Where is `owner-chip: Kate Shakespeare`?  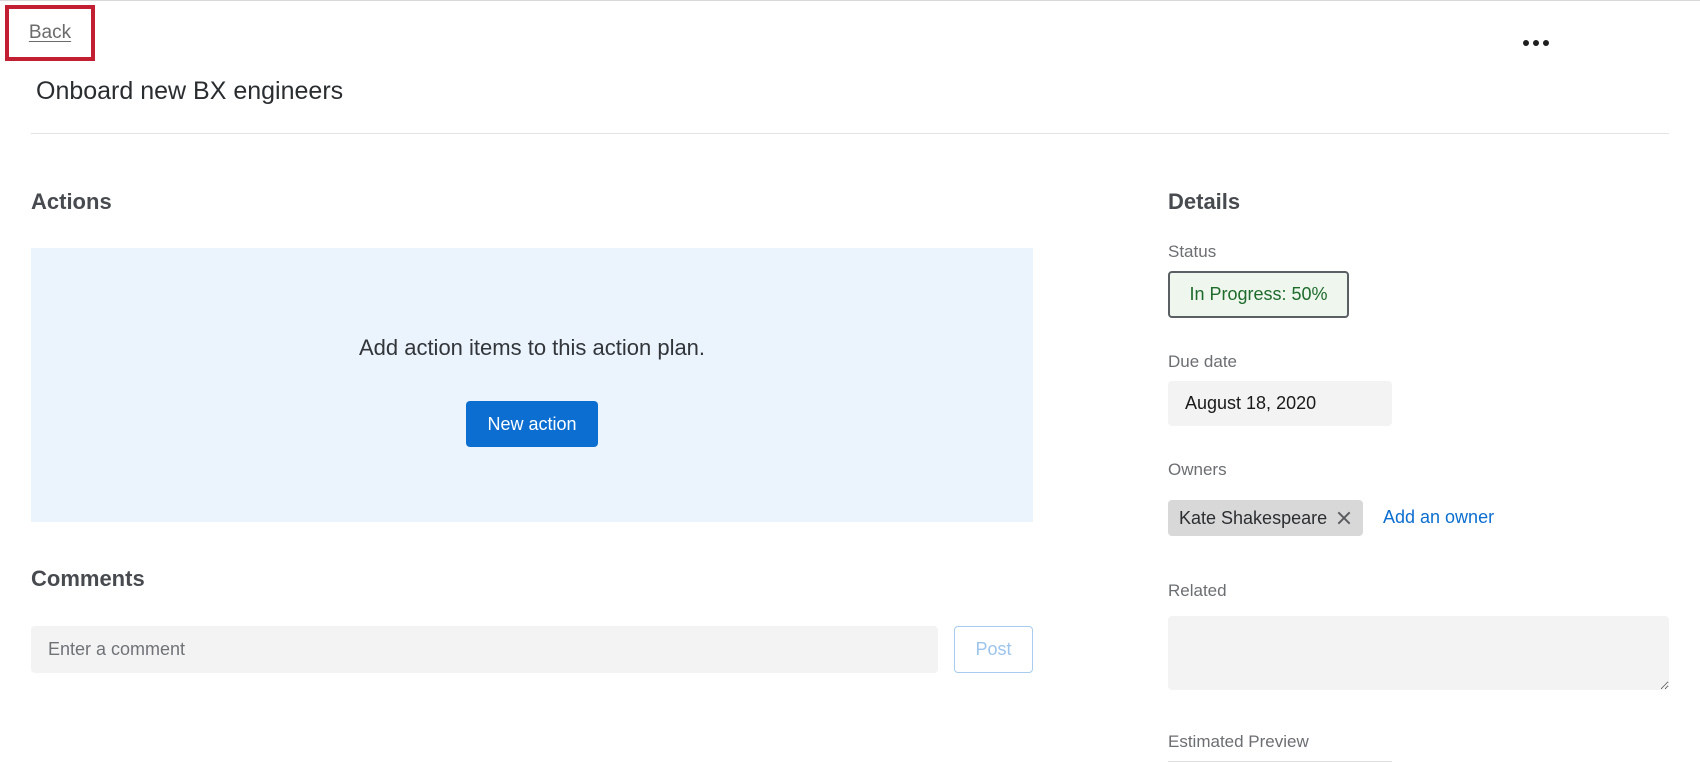
owner-chip: Kate Shakespeare is located at coordinates (1265, 518).